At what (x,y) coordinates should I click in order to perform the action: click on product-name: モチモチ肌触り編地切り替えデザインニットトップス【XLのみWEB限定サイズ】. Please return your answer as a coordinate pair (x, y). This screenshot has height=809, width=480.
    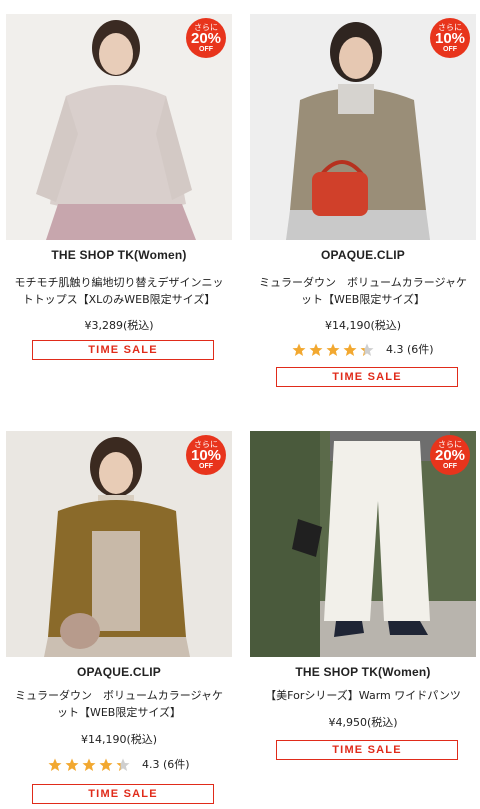
    Looking at the image, I should click on (119, 291).